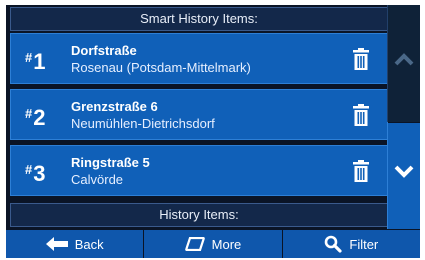  Describe the element at coordinates (110, 162) in the screenshot. I see `item-title: Ringstraße 5` at that location.